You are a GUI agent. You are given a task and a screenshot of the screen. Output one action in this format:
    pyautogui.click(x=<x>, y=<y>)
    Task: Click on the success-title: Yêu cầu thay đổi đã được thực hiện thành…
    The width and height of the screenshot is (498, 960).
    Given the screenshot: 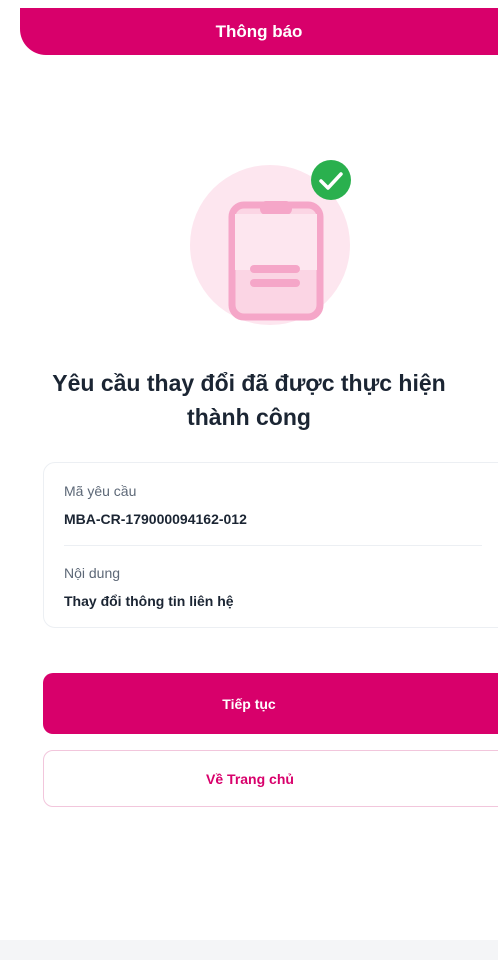 What is the action you would take?
    pyautogui.click(x=249, y=400)
    